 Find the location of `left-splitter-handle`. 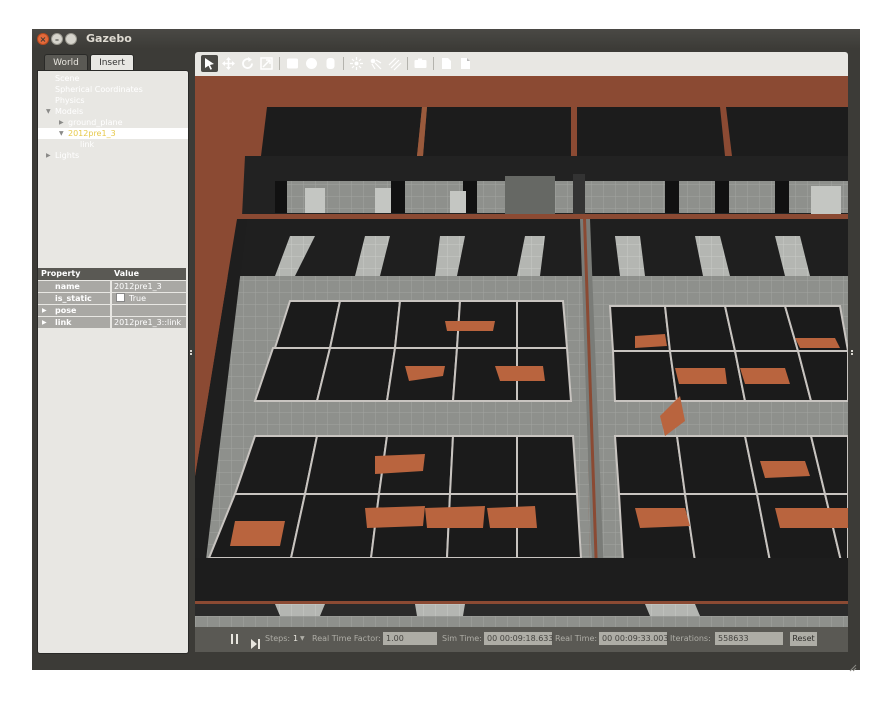

left-splitter-handle is located at coordinates (191, 354).